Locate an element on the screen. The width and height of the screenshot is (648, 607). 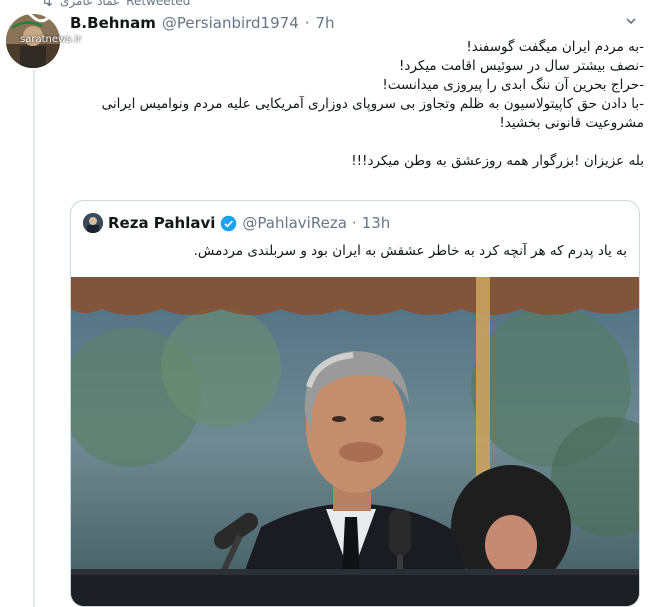
thread-line is located at coordinates (34, 338).